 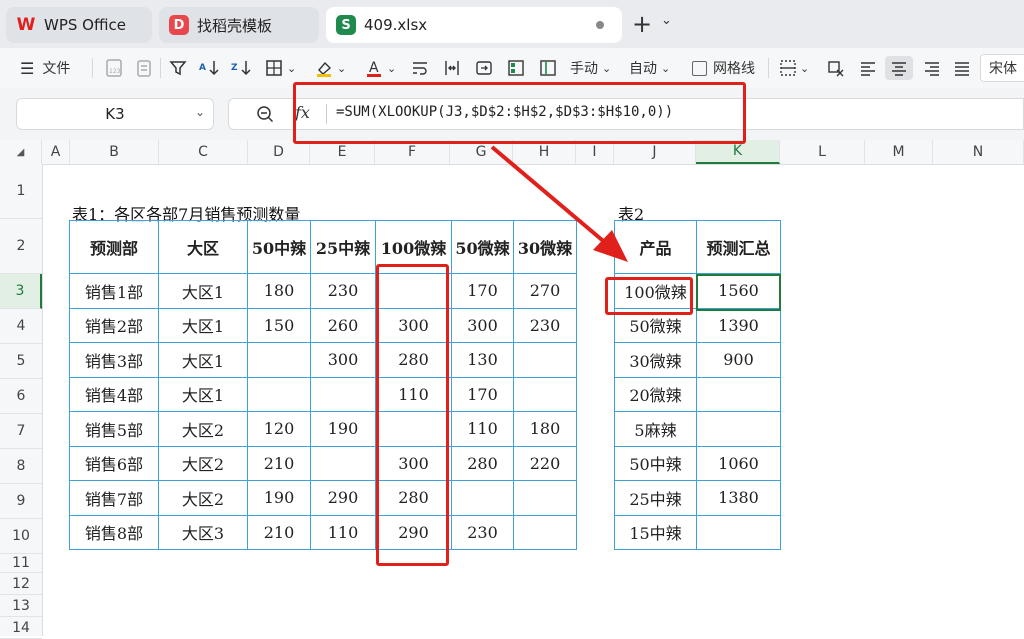 What do you see at coordinates (559, 203) in the screenshot?
I see `annotation-arrow-icon` at bounding box center [559, 203].